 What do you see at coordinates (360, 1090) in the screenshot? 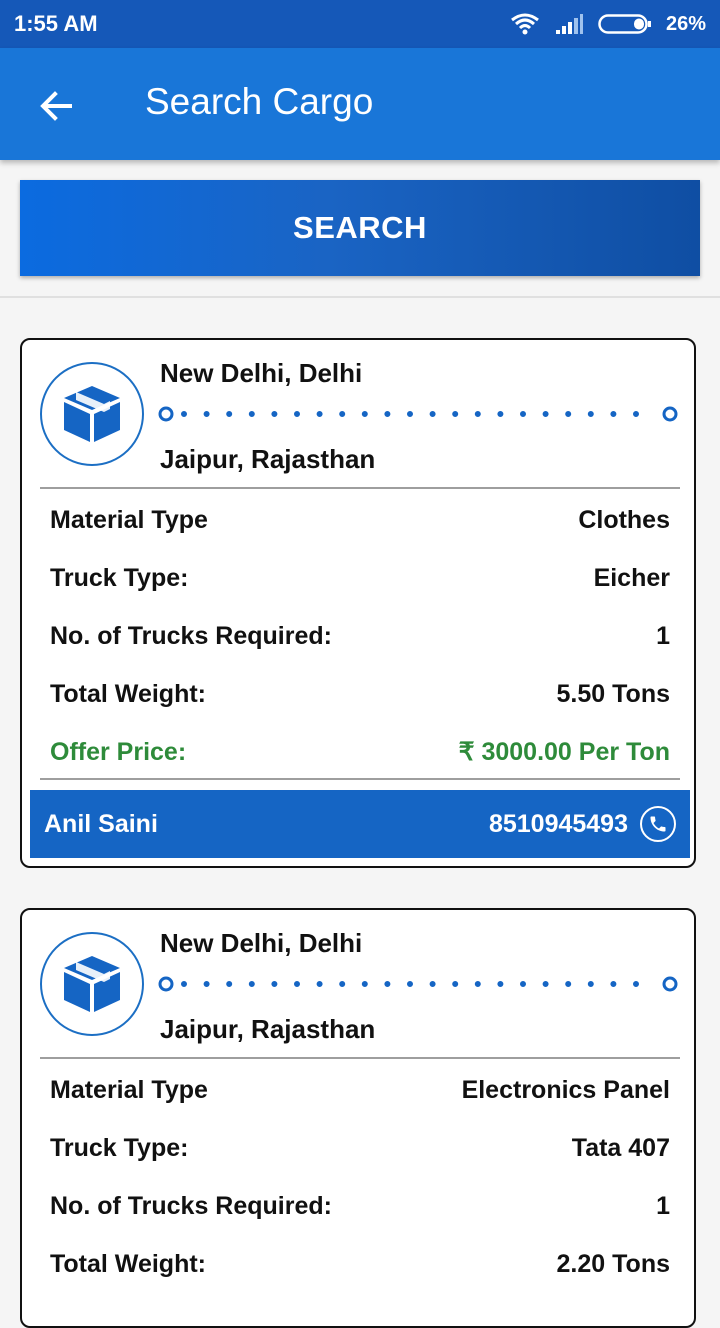
I see `material-type-row: Material Type Electronics Panel` at bounding box center [360, 1090].